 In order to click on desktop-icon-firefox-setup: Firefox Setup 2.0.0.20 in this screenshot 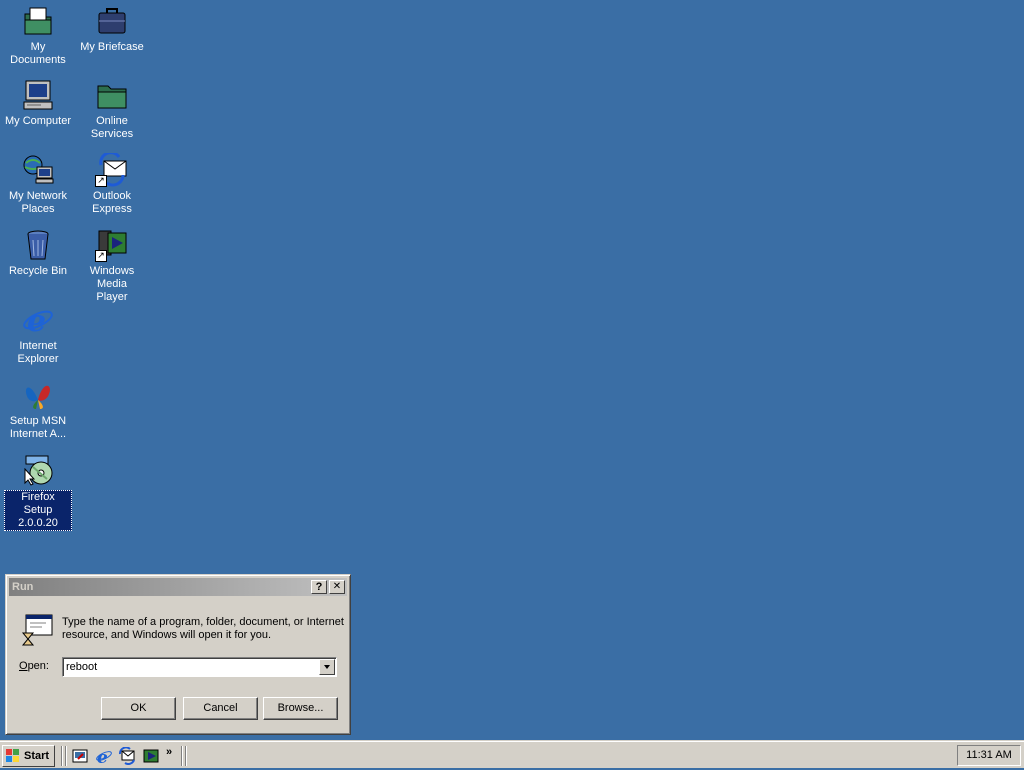, I will do `click(38, 492)`.